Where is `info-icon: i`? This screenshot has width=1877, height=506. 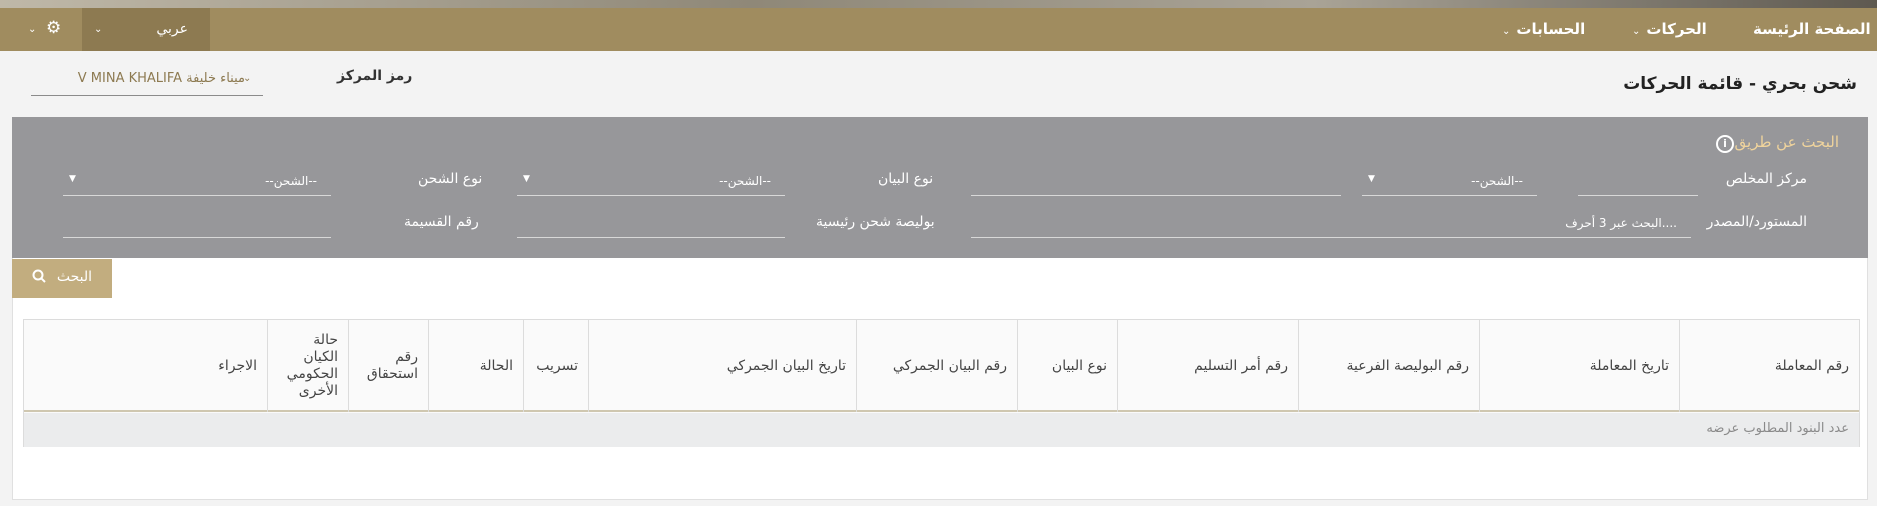 info-icon: i is located at coordinates (1725, 144).